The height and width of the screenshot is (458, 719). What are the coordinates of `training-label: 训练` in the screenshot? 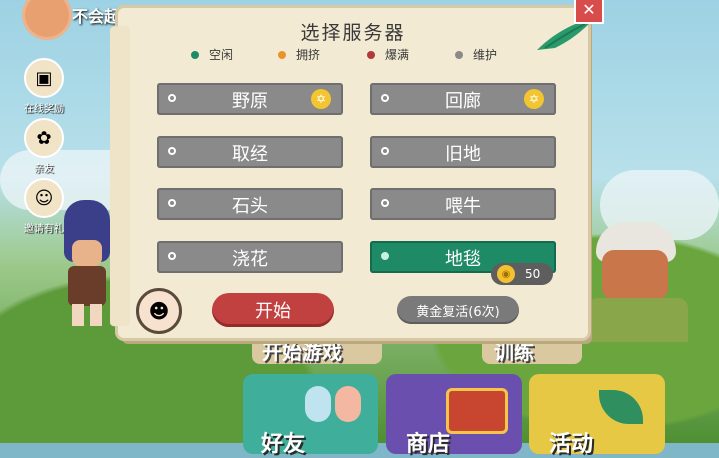 It's located at (514, 352).